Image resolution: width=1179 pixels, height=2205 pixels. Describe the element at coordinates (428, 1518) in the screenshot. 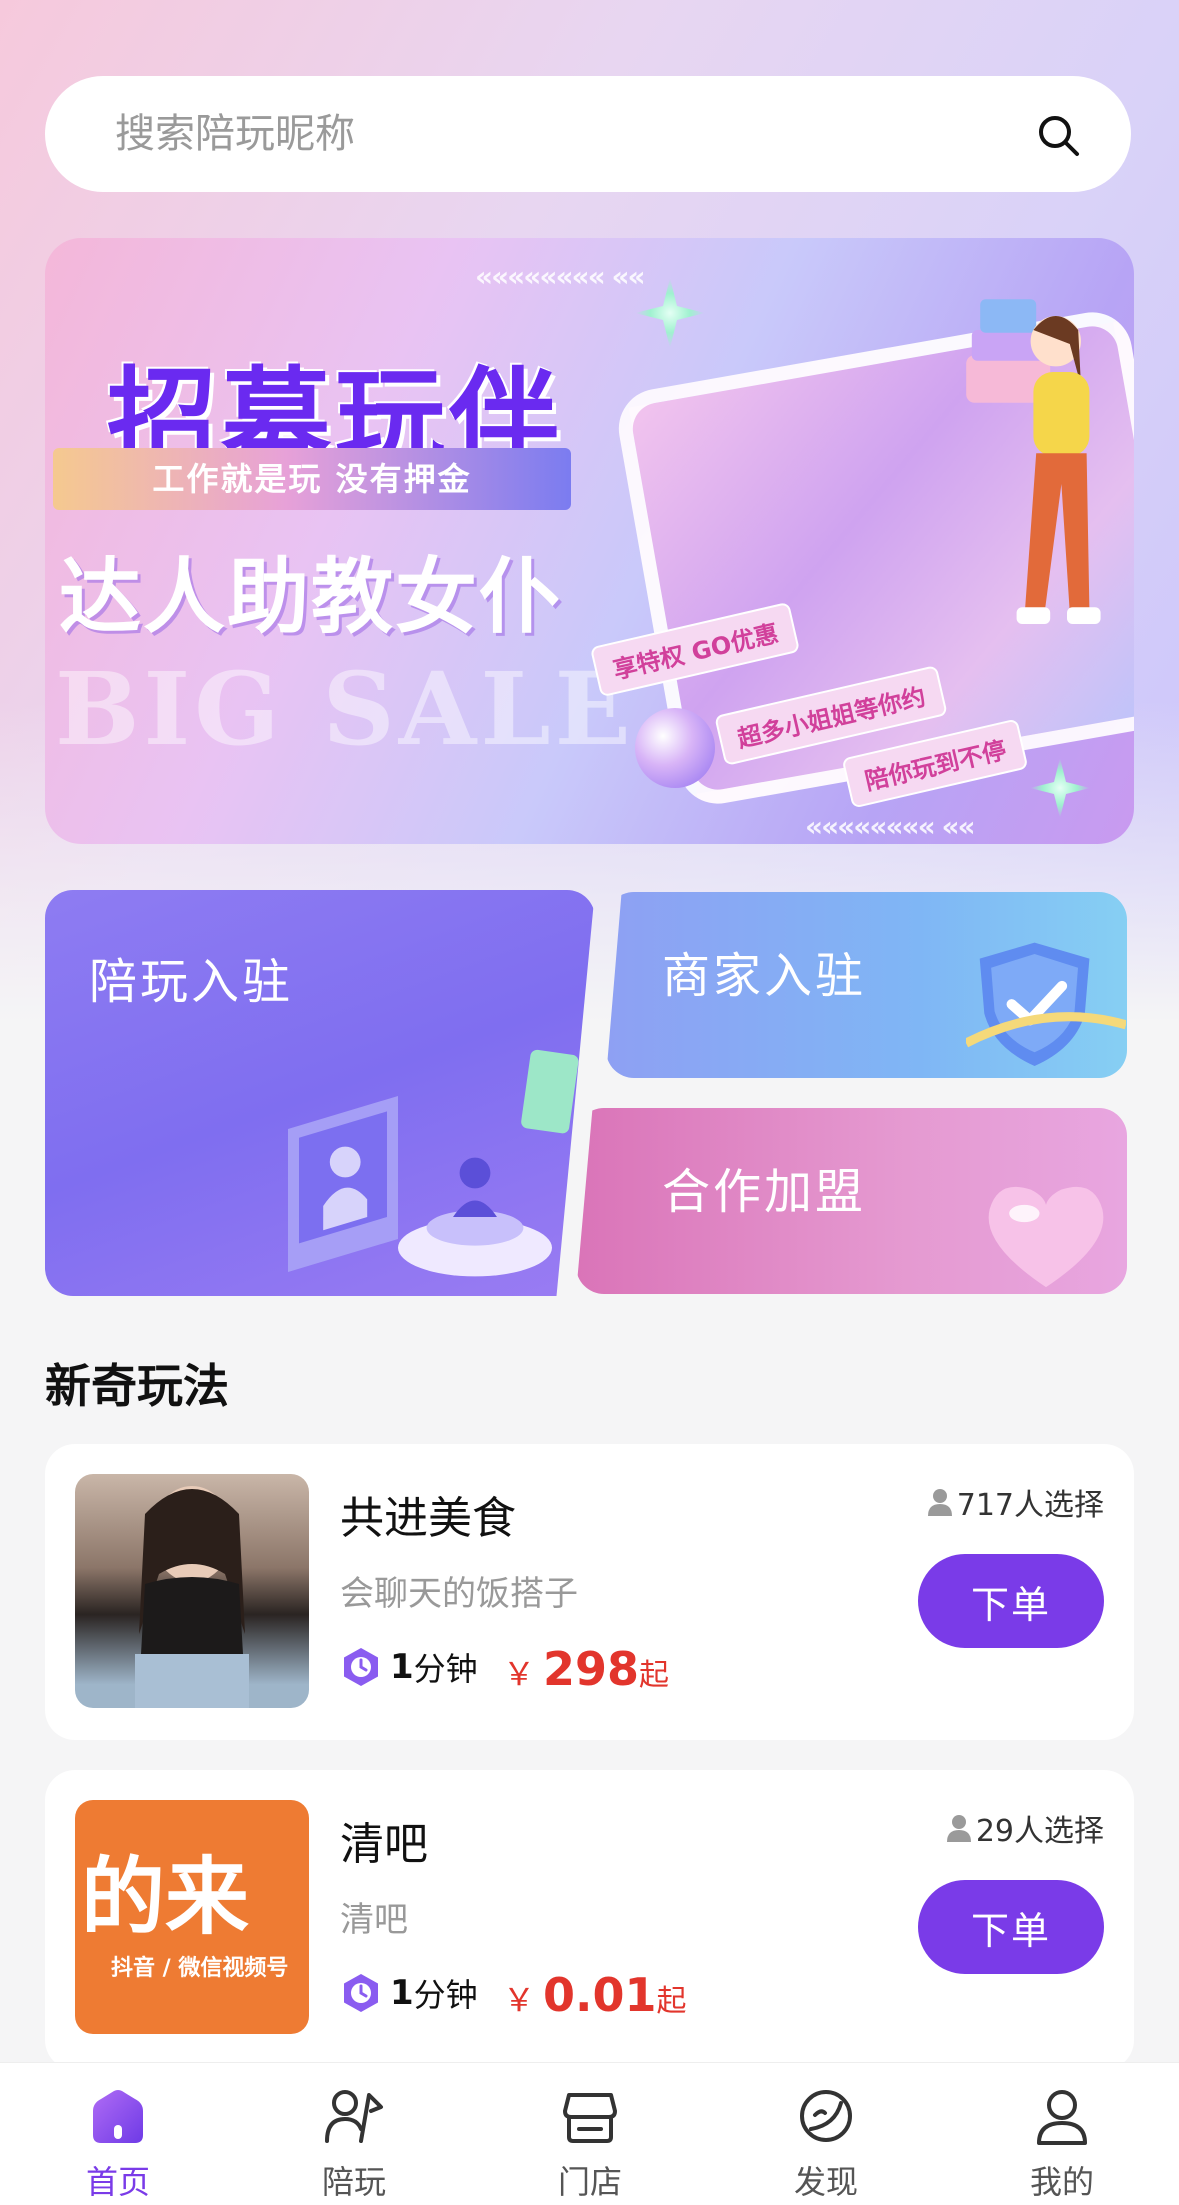

I see `item-name: 共进美食` at that location.